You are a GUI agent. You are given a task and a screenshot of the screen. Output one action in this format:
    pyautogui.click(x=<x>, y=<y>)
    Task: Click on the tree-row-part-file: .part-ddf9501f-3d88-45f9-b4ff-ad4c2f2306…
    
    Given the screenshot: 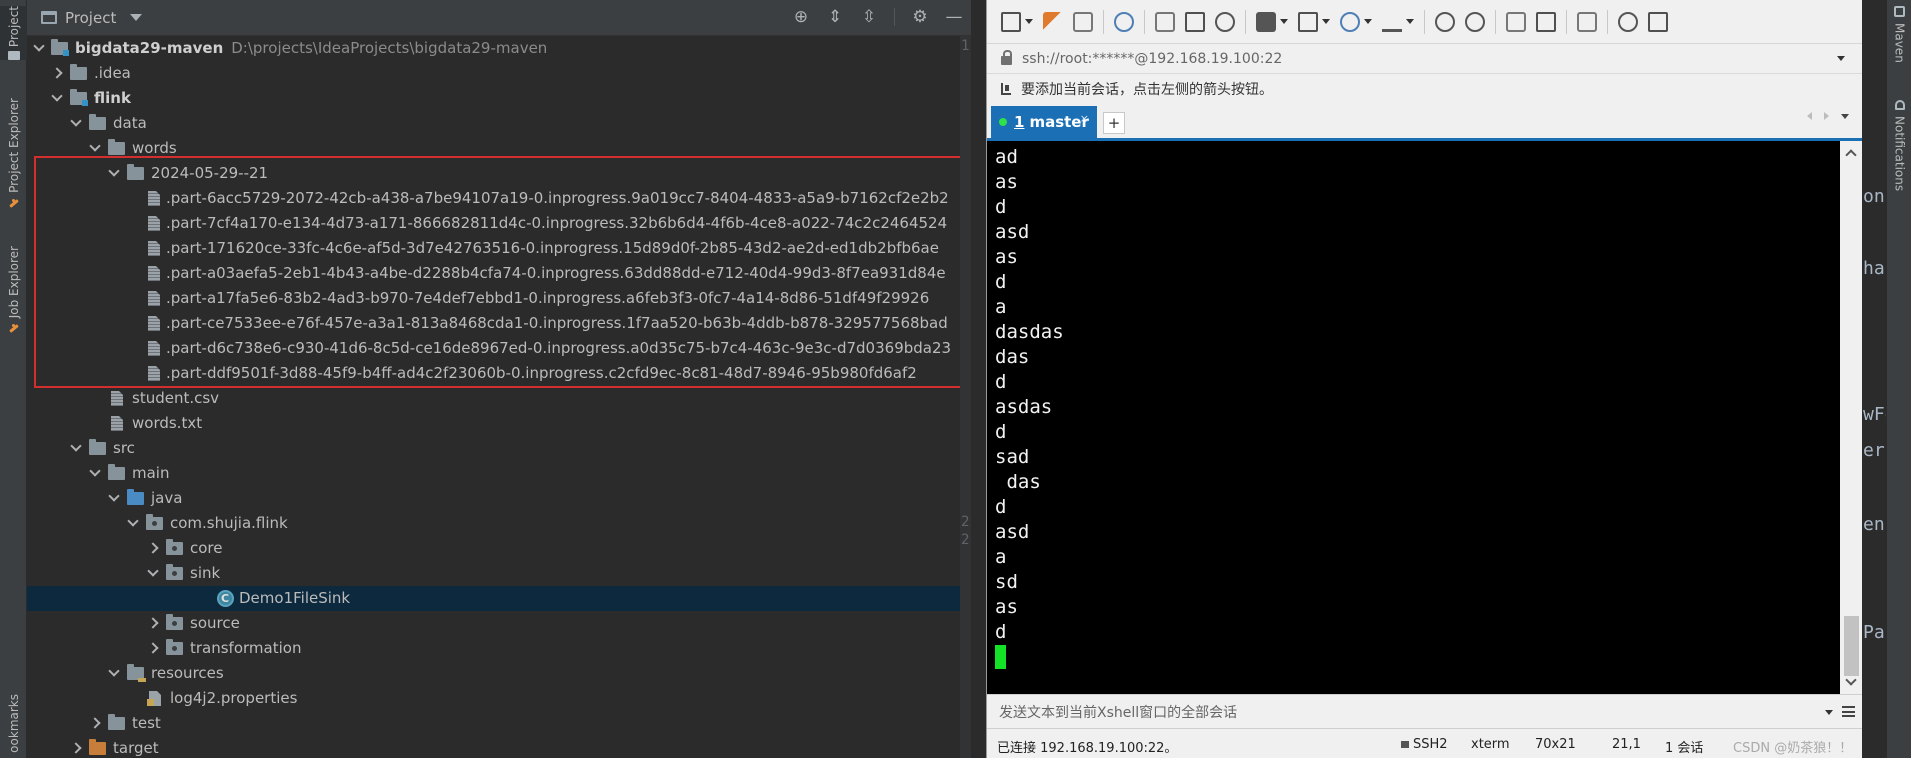 What is the action you would take?
    pyautogui.click(x=499, y=373)
    